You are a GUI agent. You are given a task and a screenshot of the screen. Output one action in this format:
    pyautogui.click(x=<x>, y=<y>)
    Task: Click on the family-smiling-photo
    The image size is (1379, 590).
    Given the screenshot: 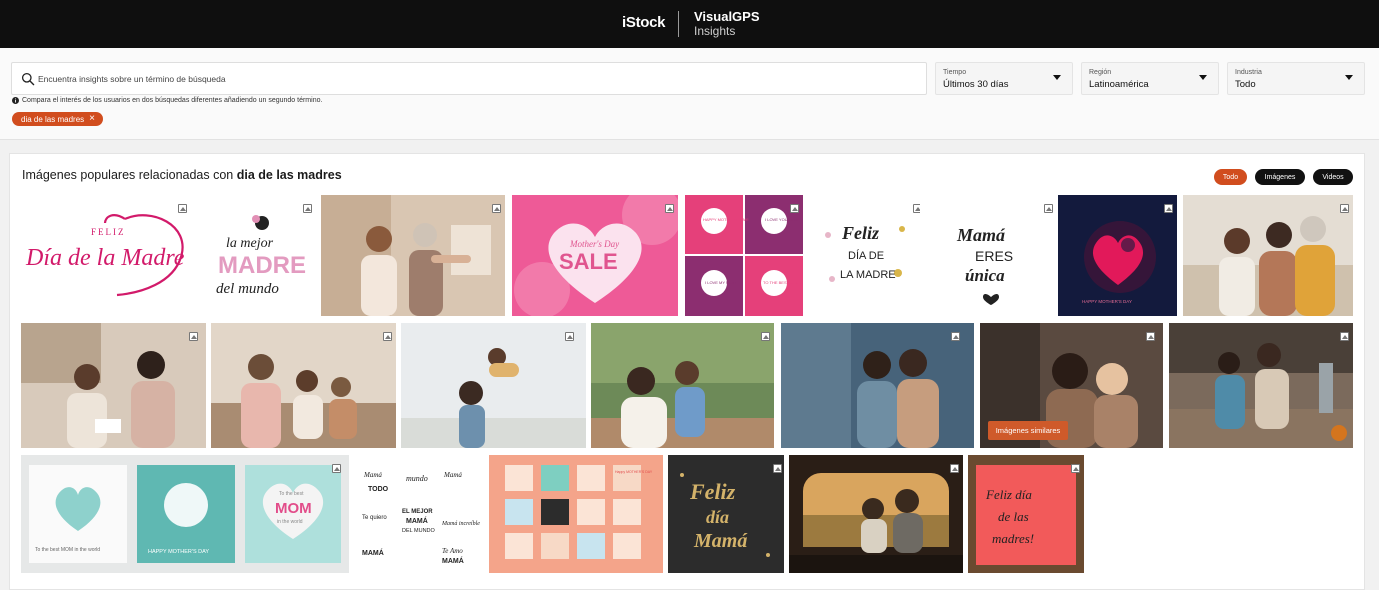 What is the action you would take?
    pyautogui.click(x=1268, y=255)
    